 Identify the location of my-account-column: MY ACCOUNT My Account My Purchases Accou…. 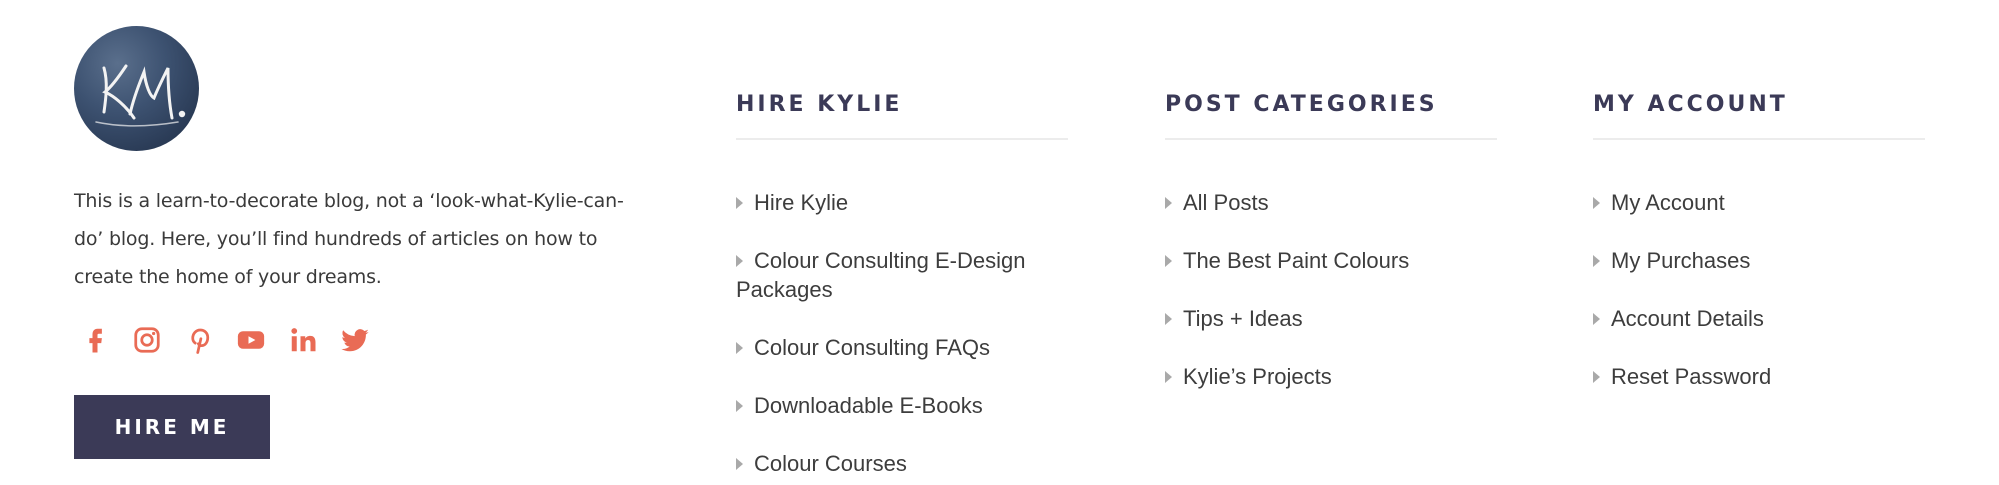
(1759, 240).